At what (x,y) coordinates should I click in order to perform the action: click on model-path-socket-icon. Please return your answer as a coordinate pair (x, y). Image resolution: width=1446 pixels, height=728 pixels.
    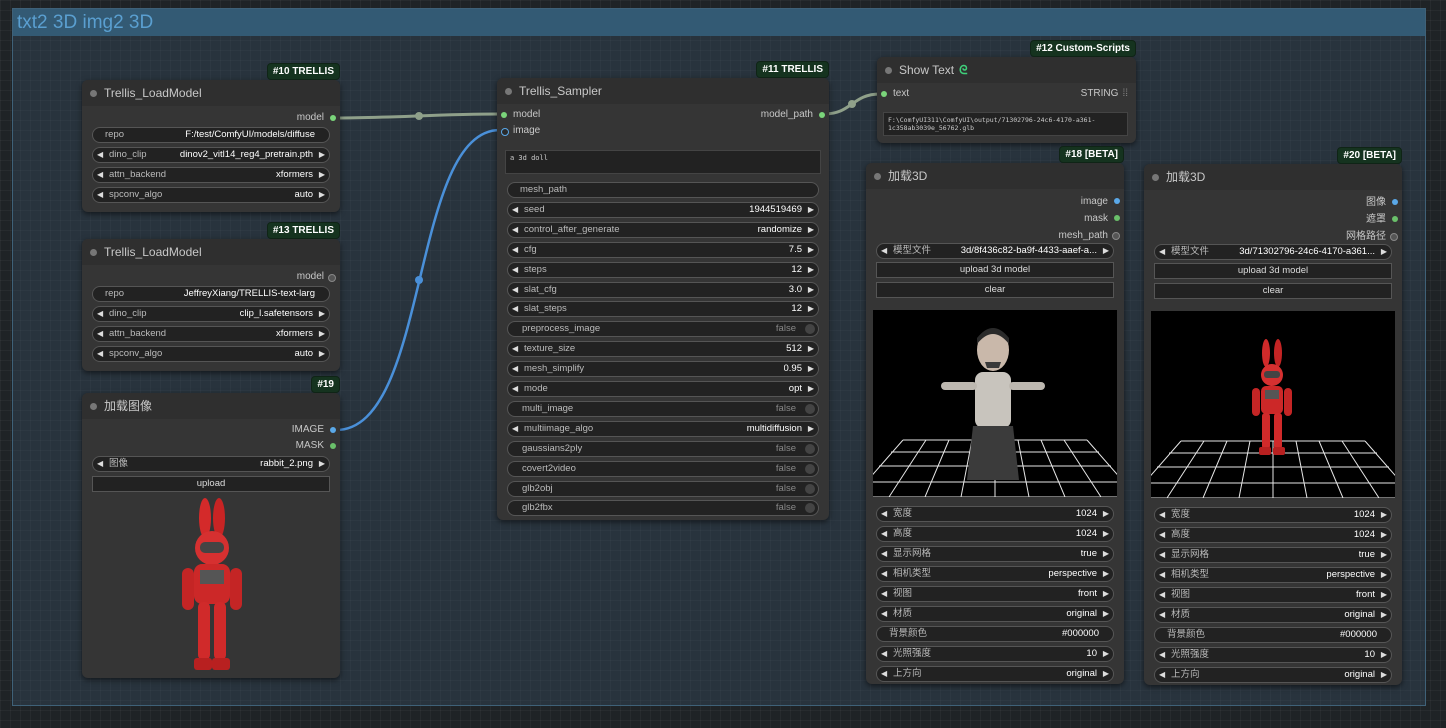
    Looking at the image, I should click on (822, 115).